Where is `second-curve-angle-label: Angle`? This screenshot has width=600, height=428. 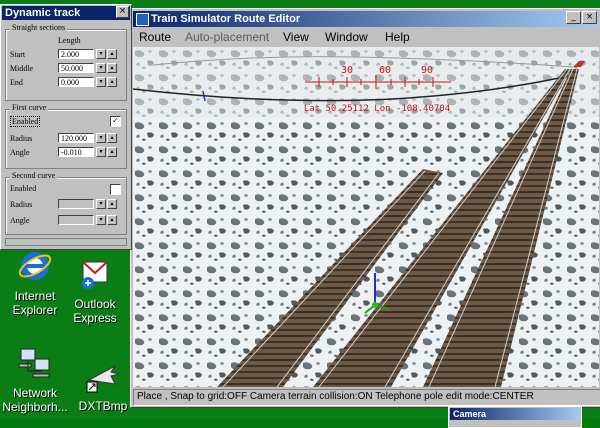 second-curve-angle-label: Angle is located at coordinates (20, 220).